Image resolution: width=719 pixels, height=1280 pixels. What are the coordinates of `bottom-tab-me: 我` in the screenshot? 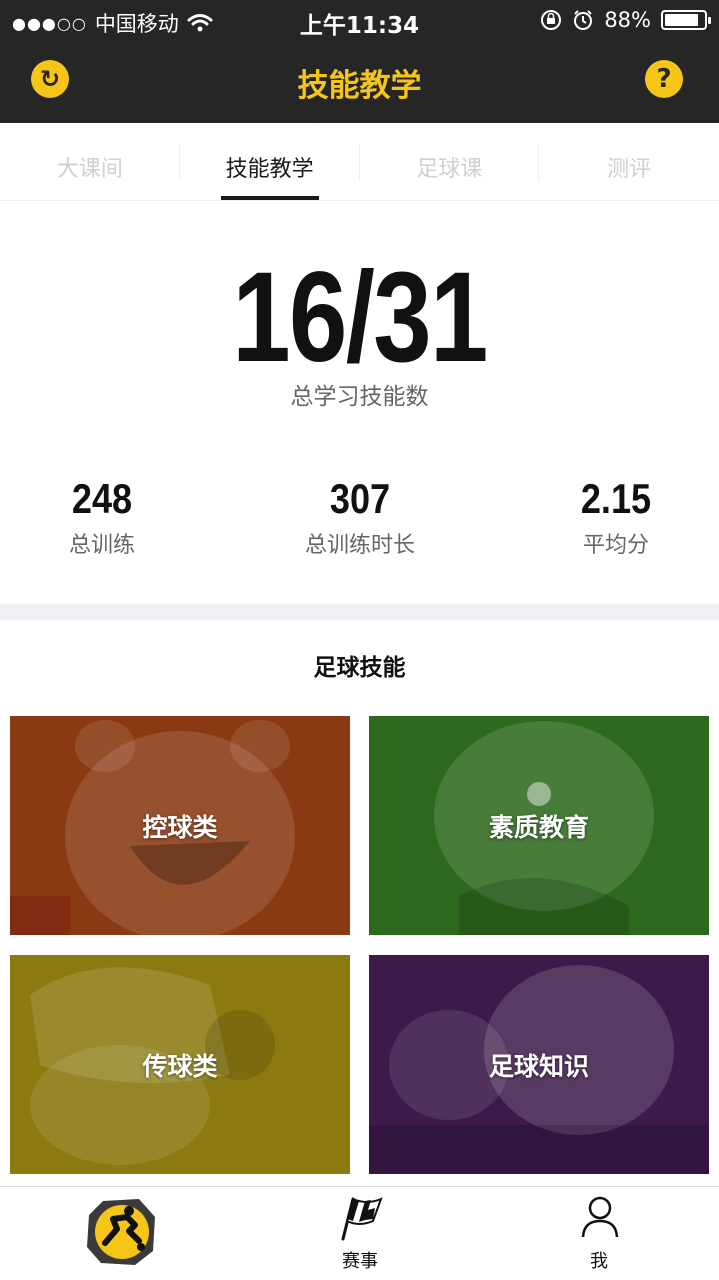 It's located at (599, 1233).